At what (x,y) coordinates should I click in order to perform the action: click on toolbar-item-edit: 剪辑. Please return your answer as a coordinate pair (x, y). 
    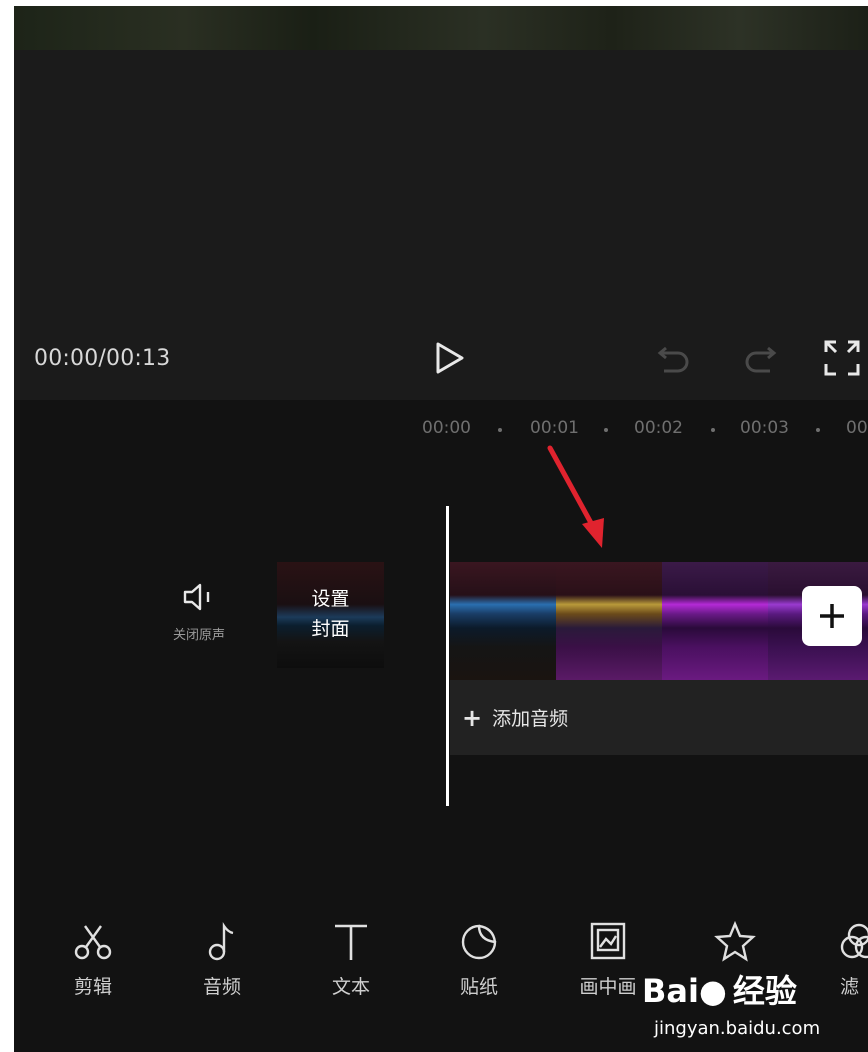
    Looking at the image, I should click on (93, 959).